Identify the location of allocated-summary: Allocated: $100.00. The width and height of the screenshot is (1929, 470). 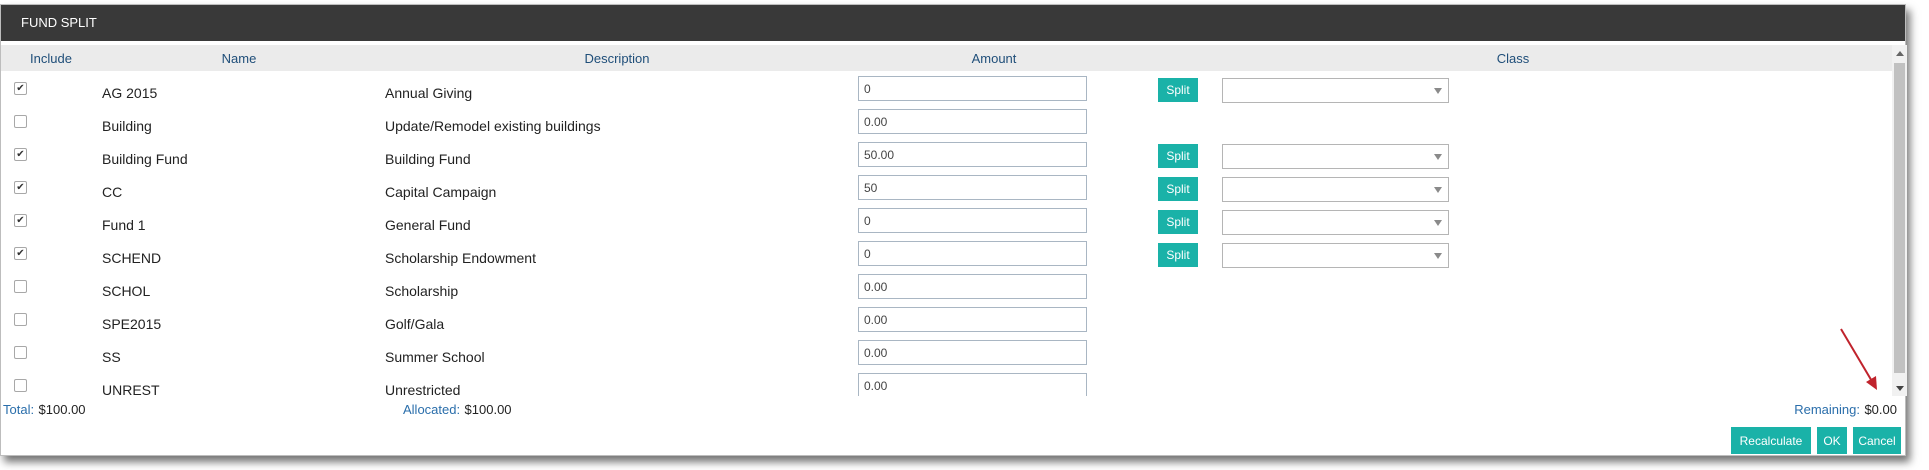
(457, 410).